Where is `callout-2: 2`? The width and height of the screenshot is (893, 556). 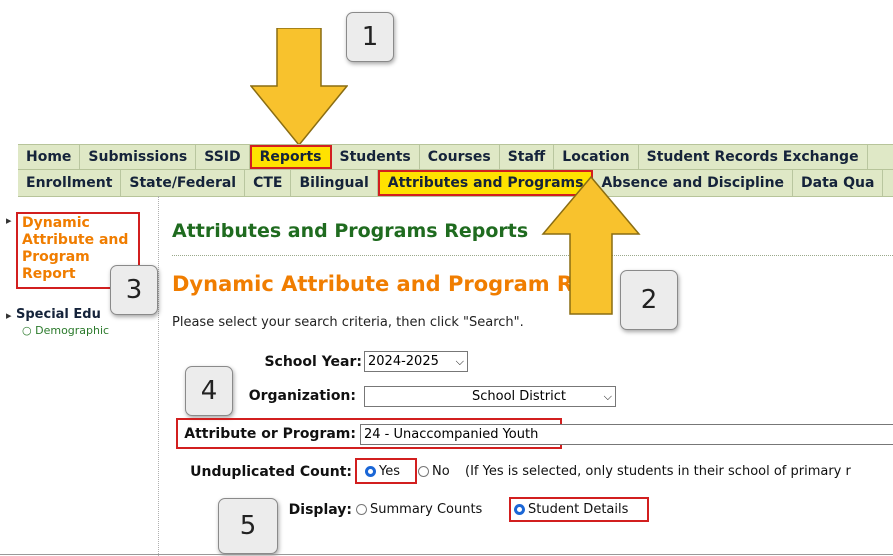 callout-2: 2 is located at coordinates (649, 300).